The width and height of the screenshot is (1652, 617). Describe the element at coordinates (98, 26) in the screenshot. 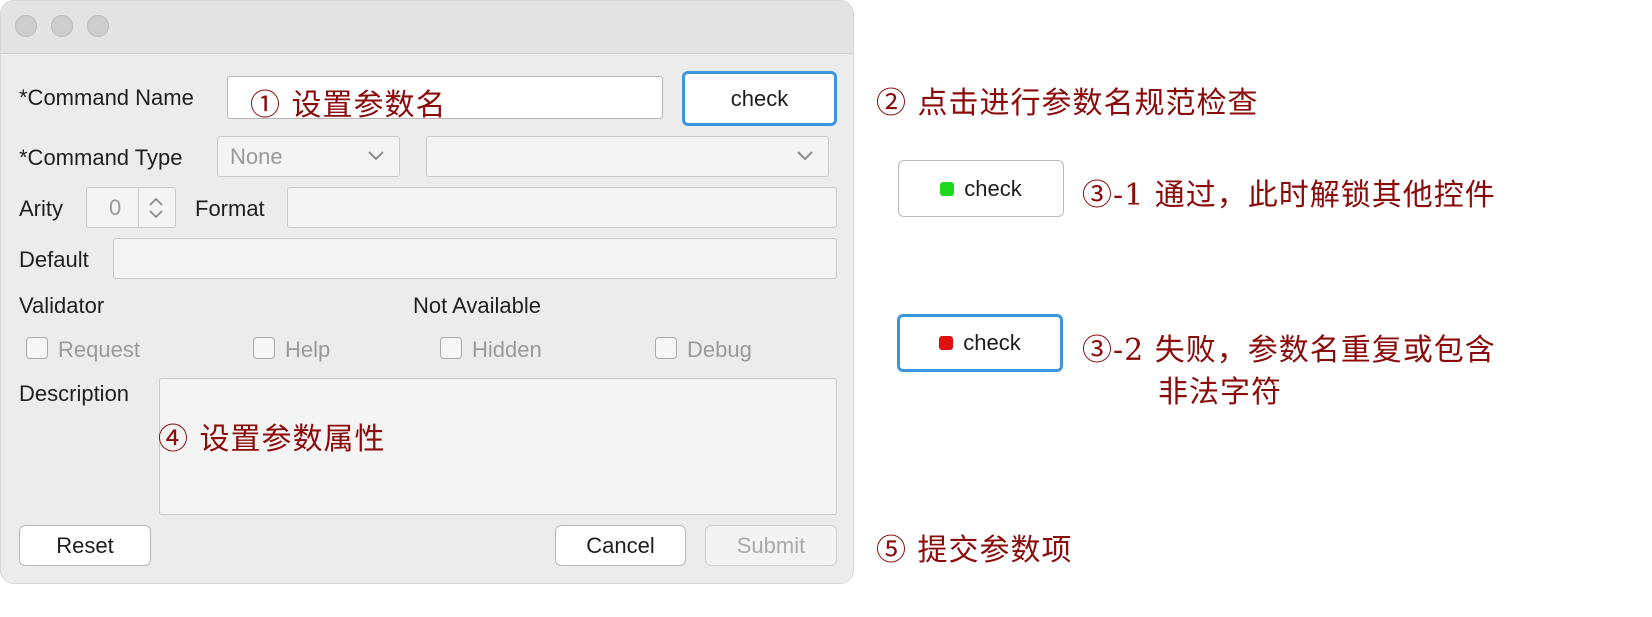

I see `zoom-window-button` at that location.